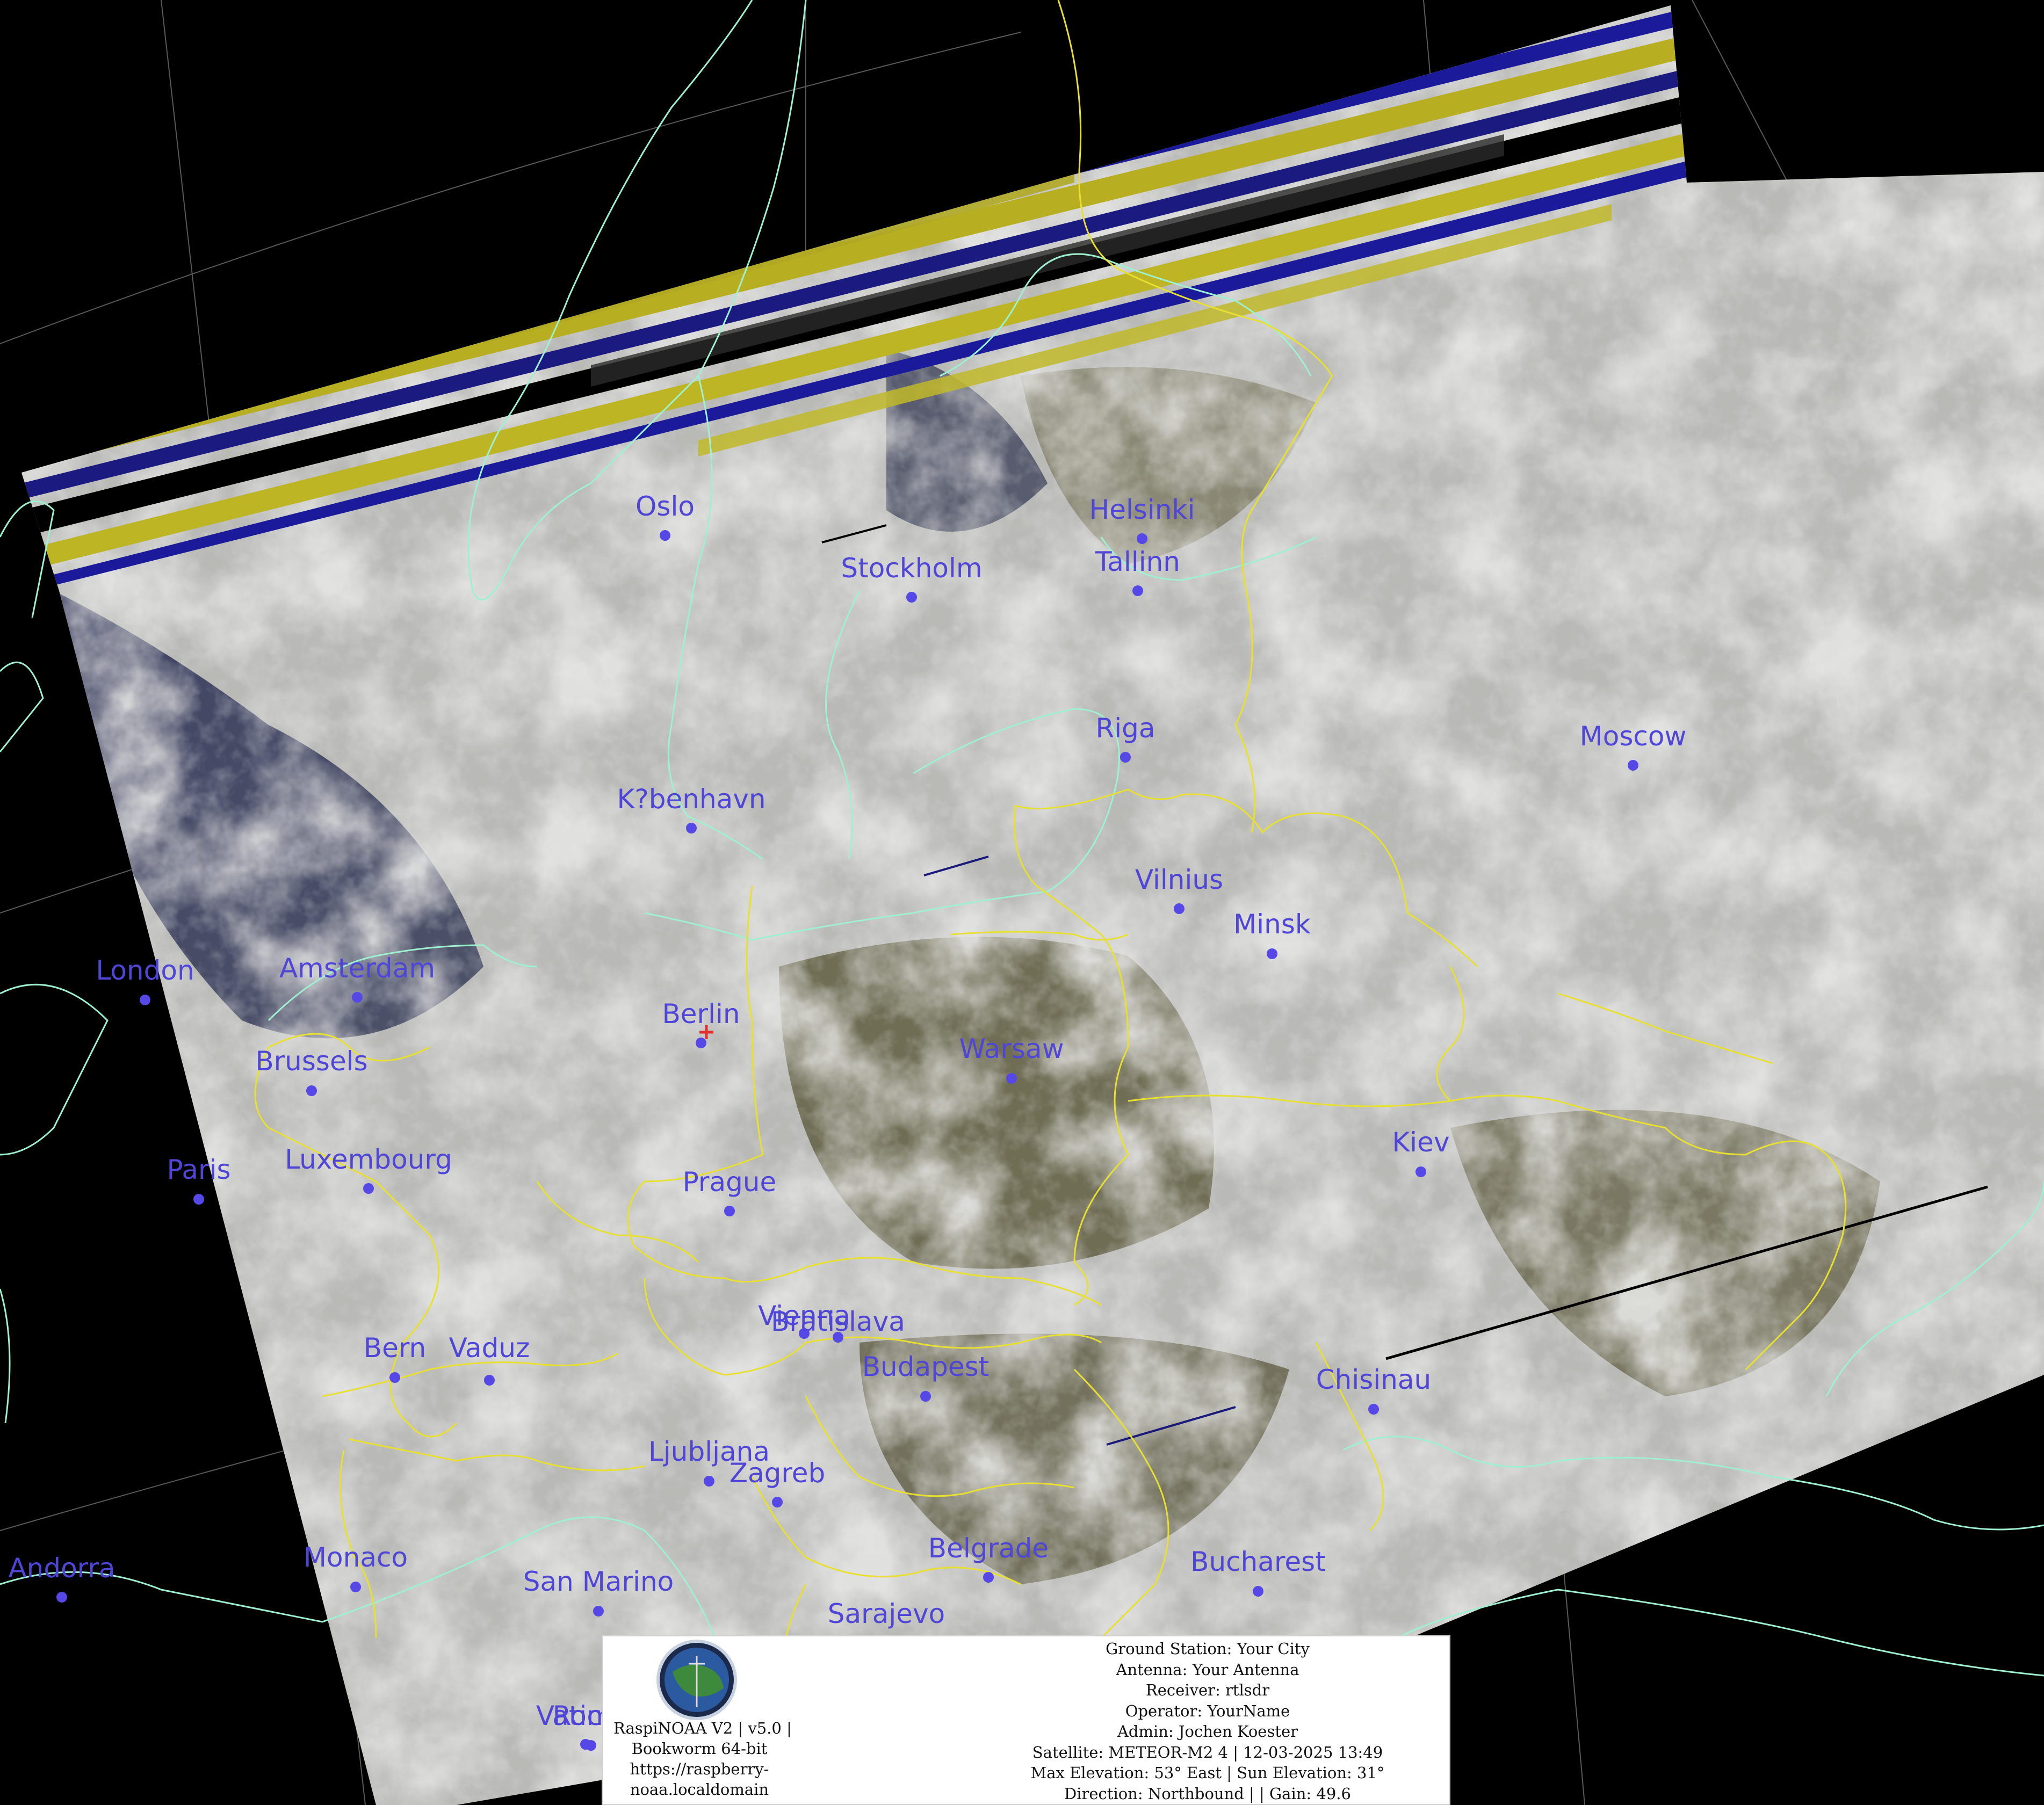 Image resolution: width=2044 pixels, height=1805 pixels. Describe the element at coordinates (1137, 561) in the screenshot. I see `city-label: Tallinn` at that location.